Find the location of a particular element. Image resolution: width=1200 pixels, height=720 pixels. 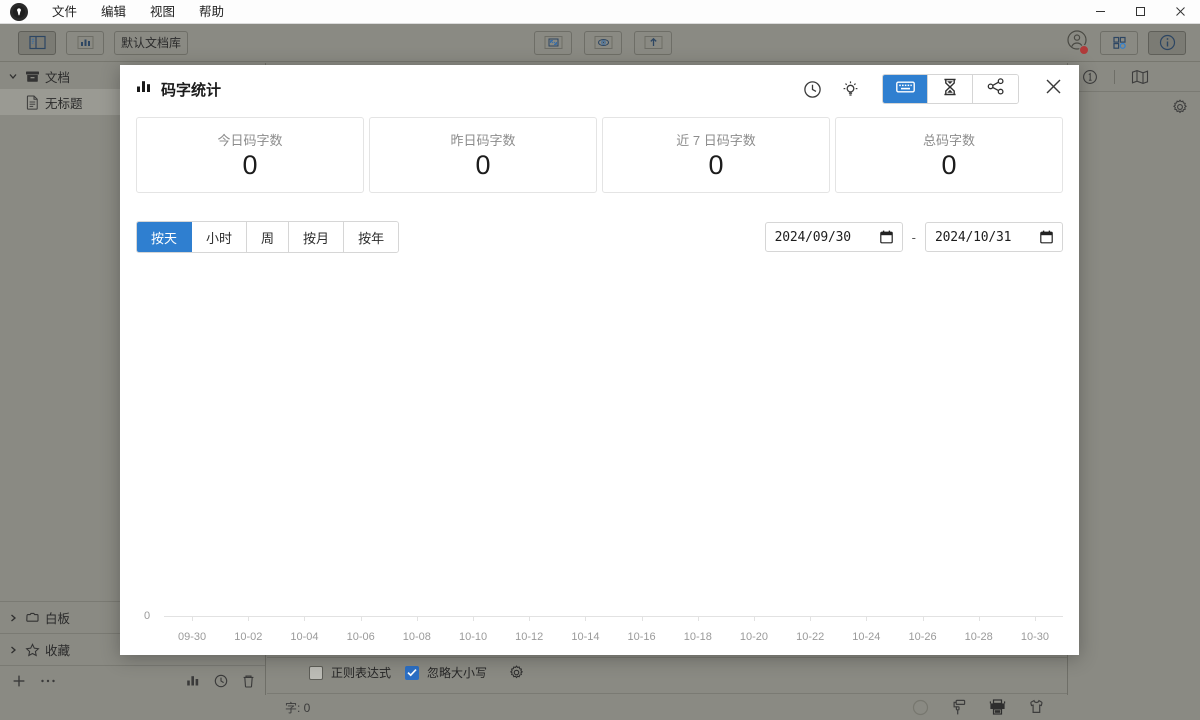

menu-item-help: 帮助 is located at coordinates (211, 12).